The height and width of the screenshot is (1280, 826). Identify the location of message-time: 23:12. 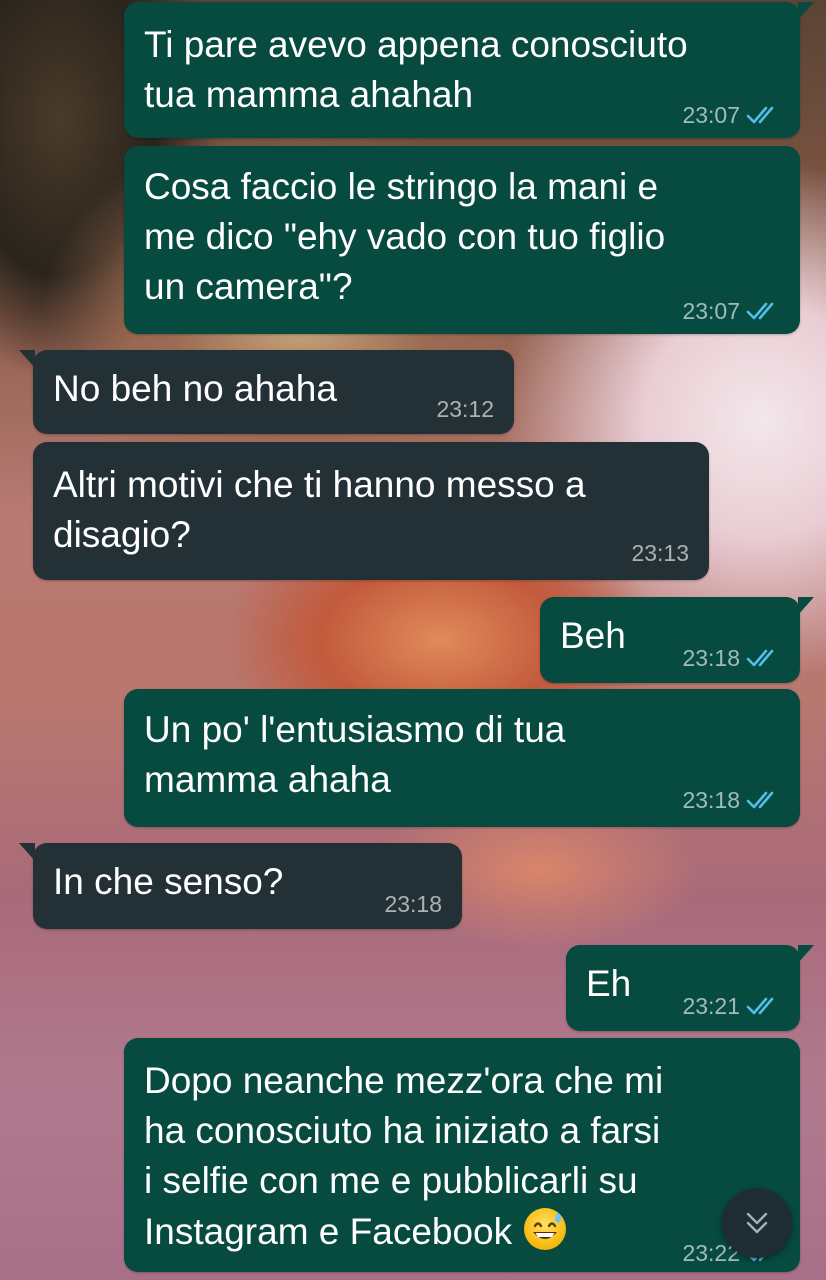
(465, 409).